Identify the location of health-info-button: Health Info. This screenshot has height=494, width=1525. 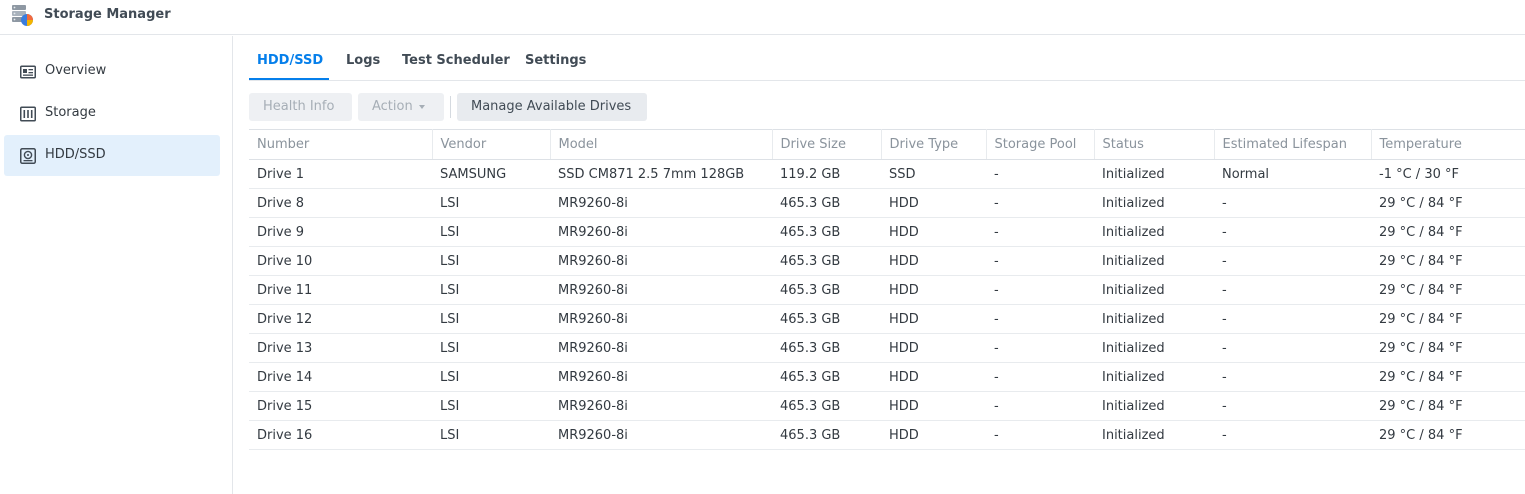
(300, 107).